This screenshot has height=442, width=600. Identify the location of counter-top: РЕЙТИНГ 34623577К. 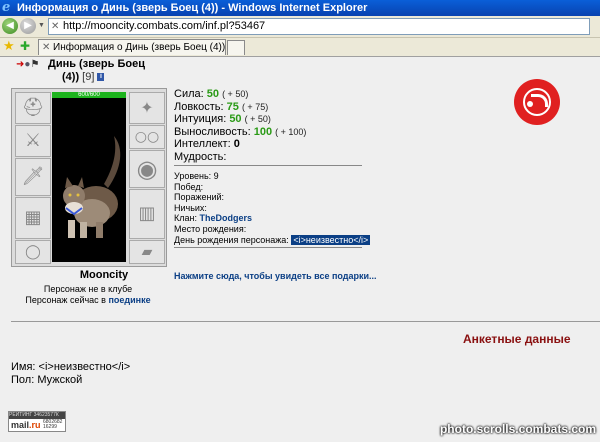
(37, 415).